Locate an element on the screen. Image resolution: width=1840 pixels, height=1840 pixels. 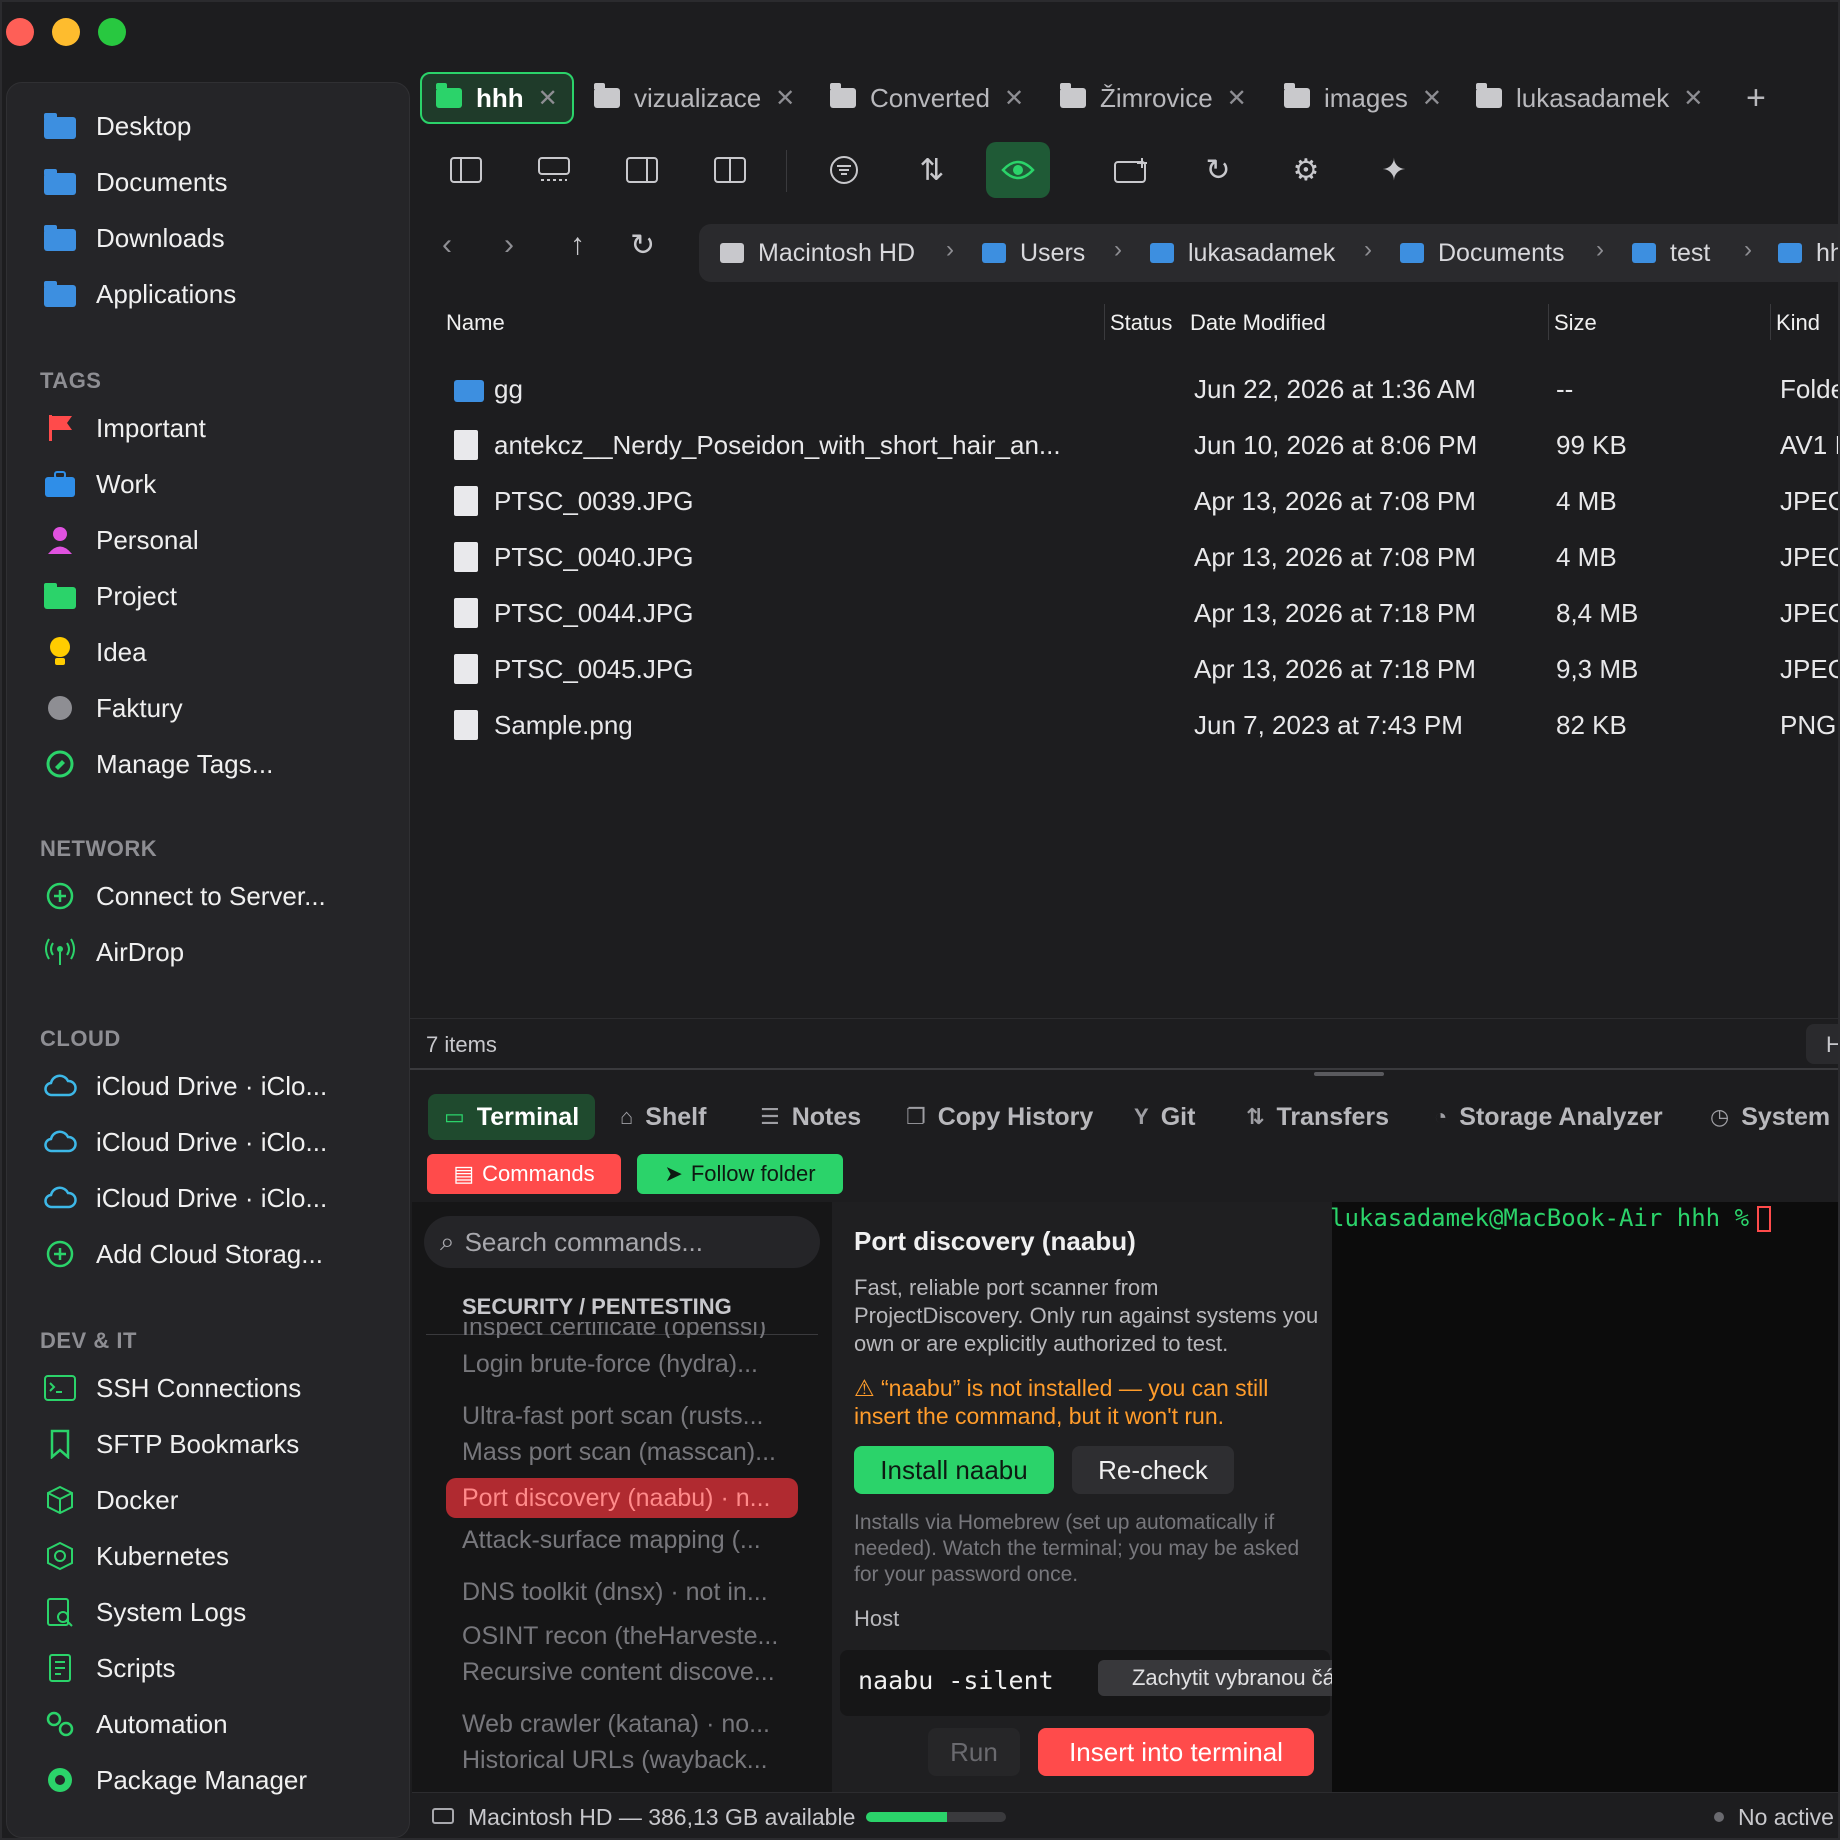
sidebar-airdrop: AirDrop is located at coordinates (113, 952).